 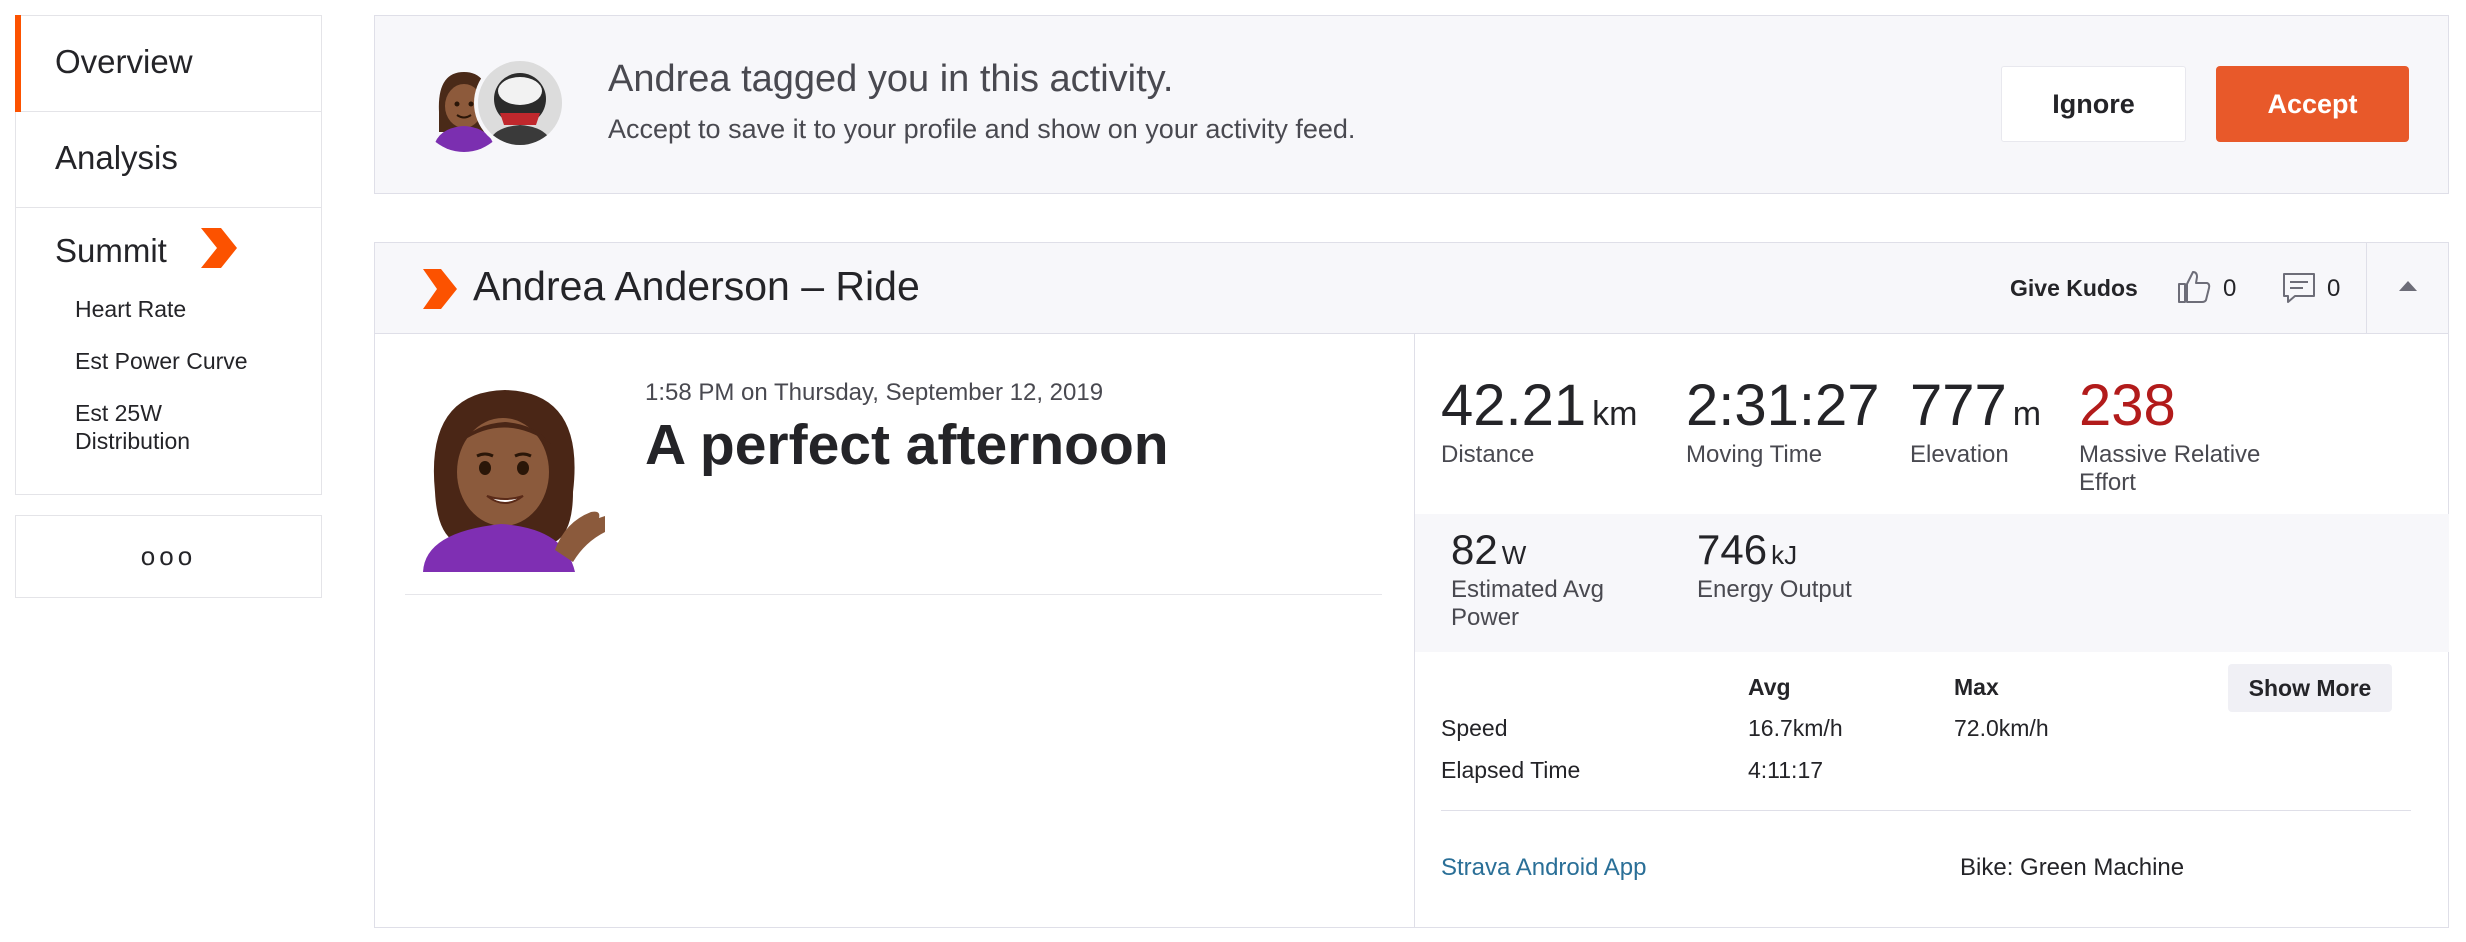 I want to click on accept-button: Accept, so click(x=2312, y=104).